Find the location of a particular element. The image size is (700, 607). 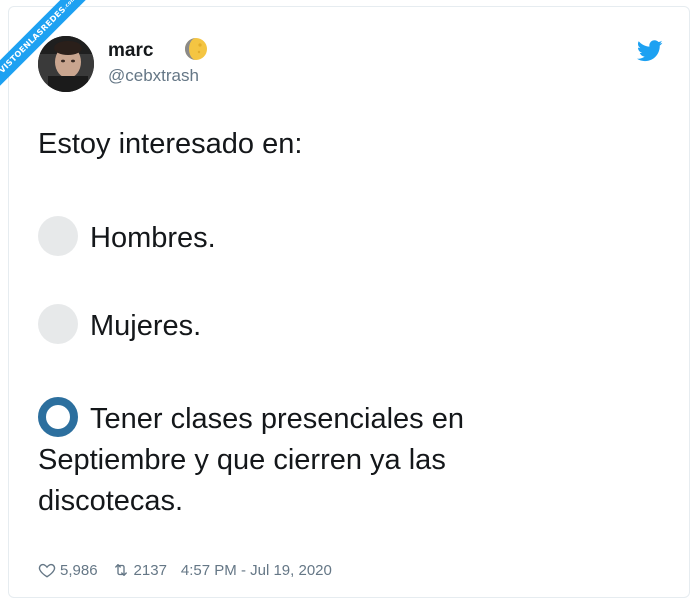

waning-moon-icon is located at coordinates (196, 49).